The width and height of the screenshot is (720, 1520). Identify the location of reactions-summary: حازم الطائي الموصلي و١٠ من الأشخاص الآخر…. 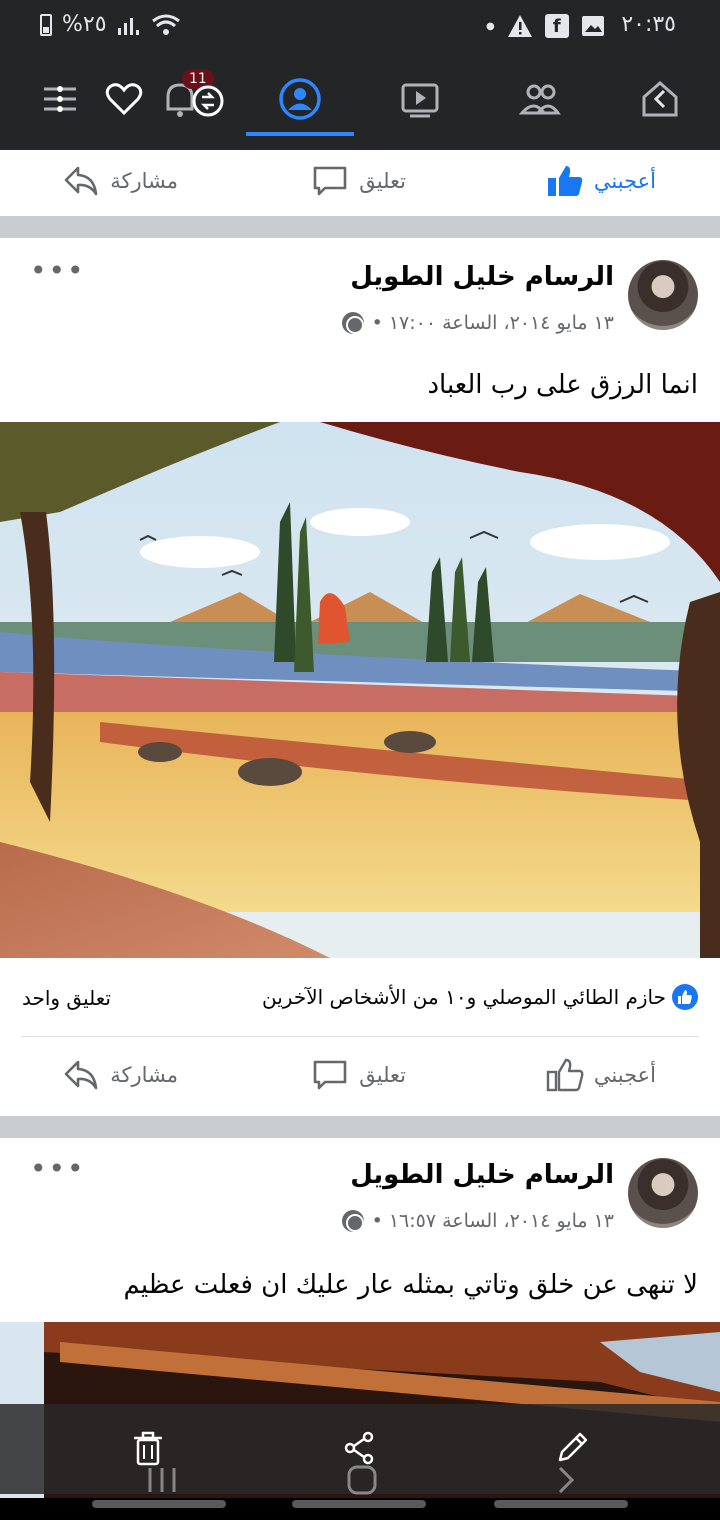
(360, 998).